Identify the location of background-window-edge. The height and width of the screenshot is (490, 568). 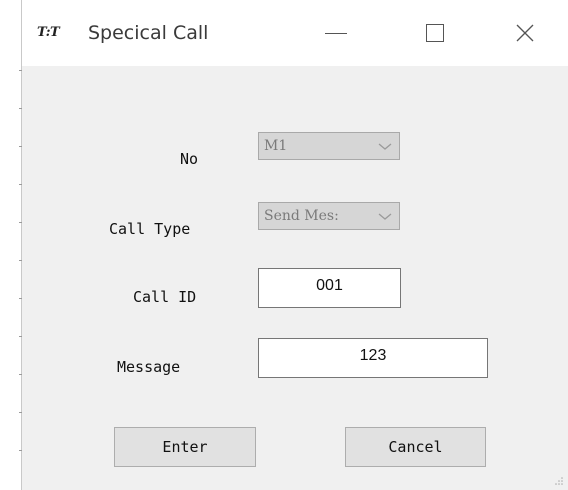
(11, 245).